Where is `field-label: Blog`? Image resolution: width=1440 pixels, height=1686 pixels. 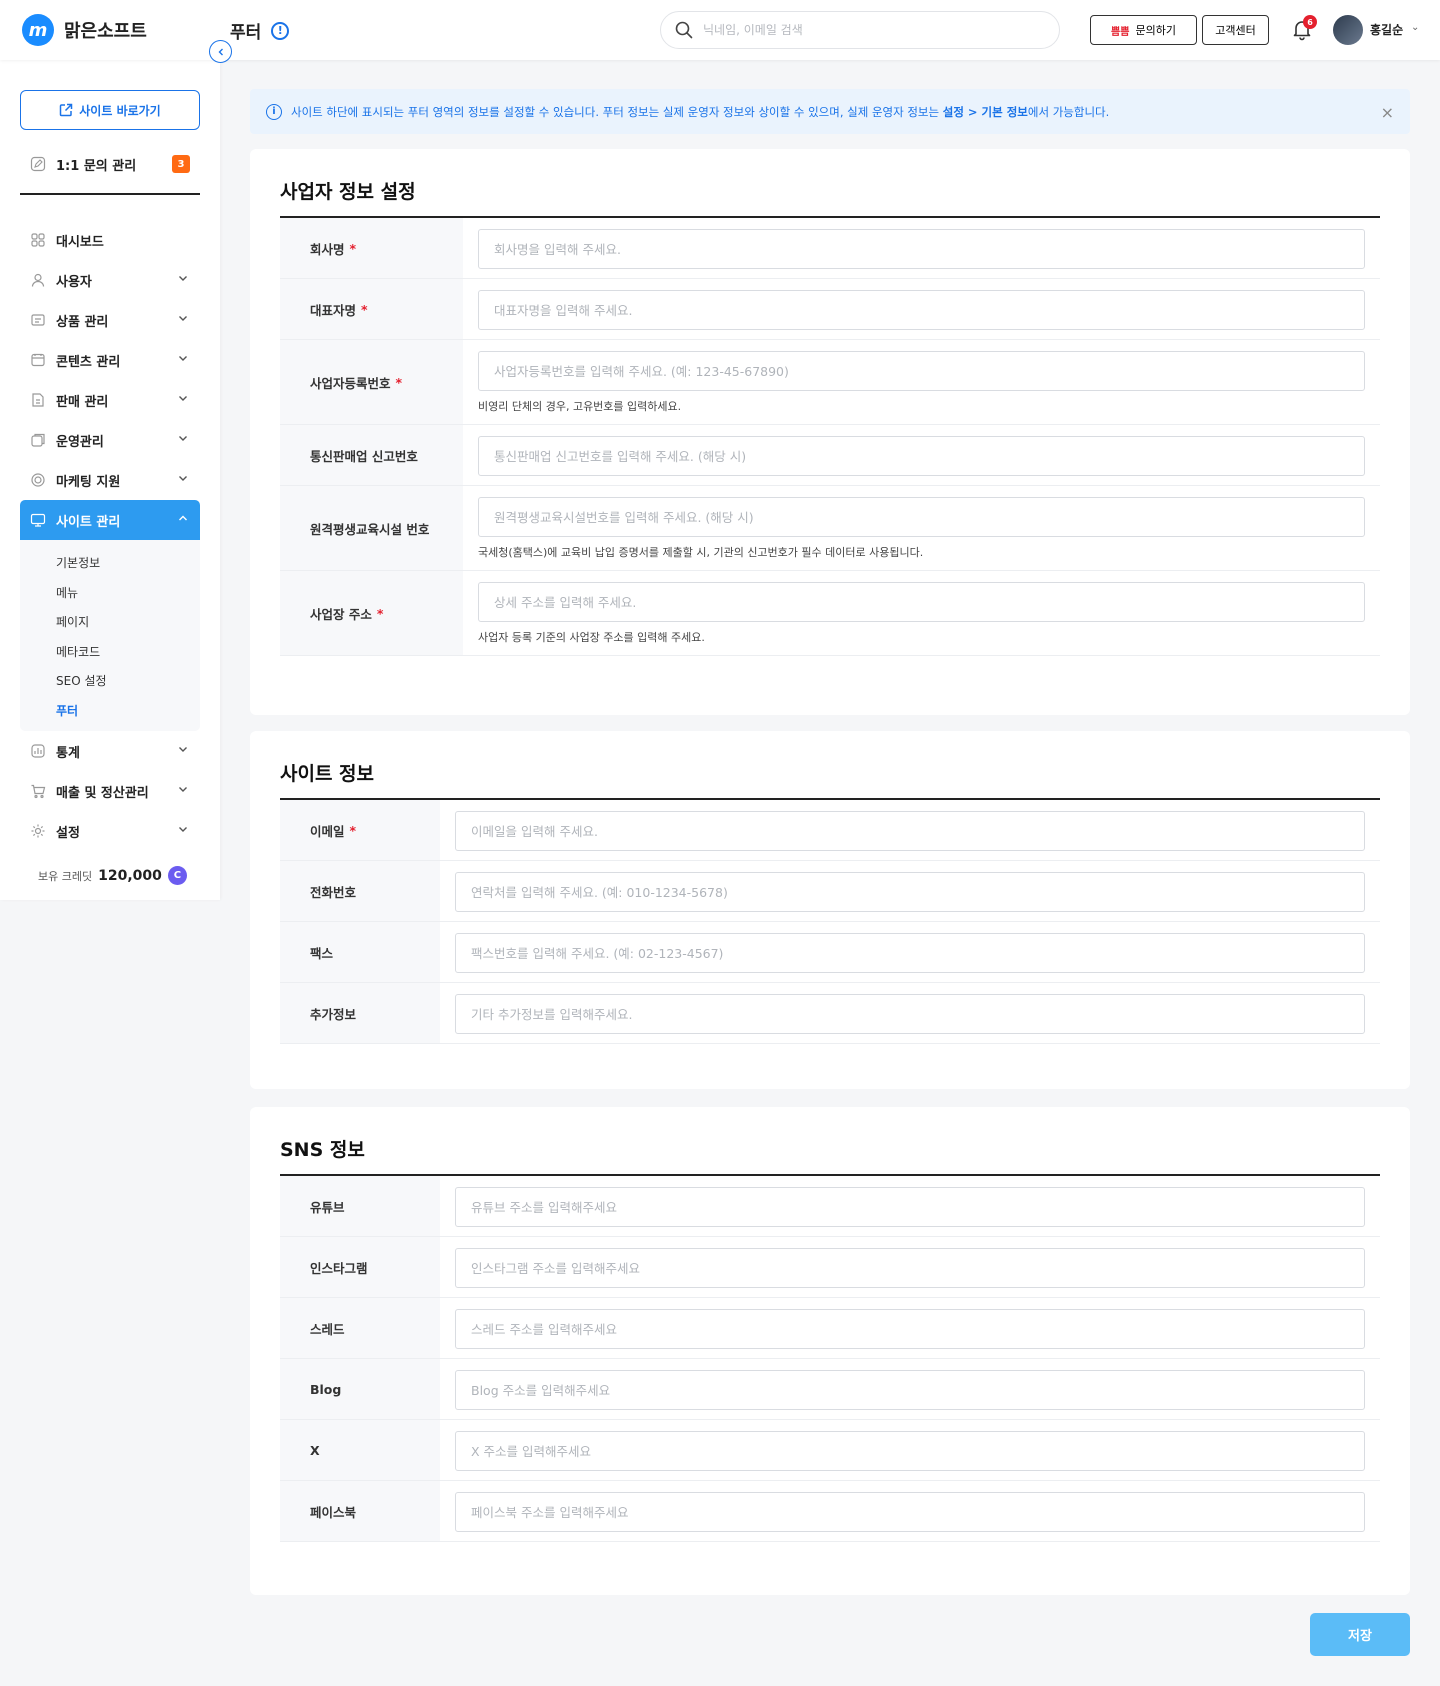
field-label: Blog is located at coordinates (360, 1389).